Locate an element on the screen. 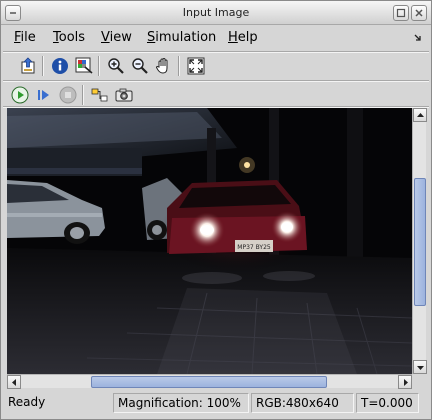 The height and width of the screenshot is (420, 432). info-icon is located at coordinates (60, 66).